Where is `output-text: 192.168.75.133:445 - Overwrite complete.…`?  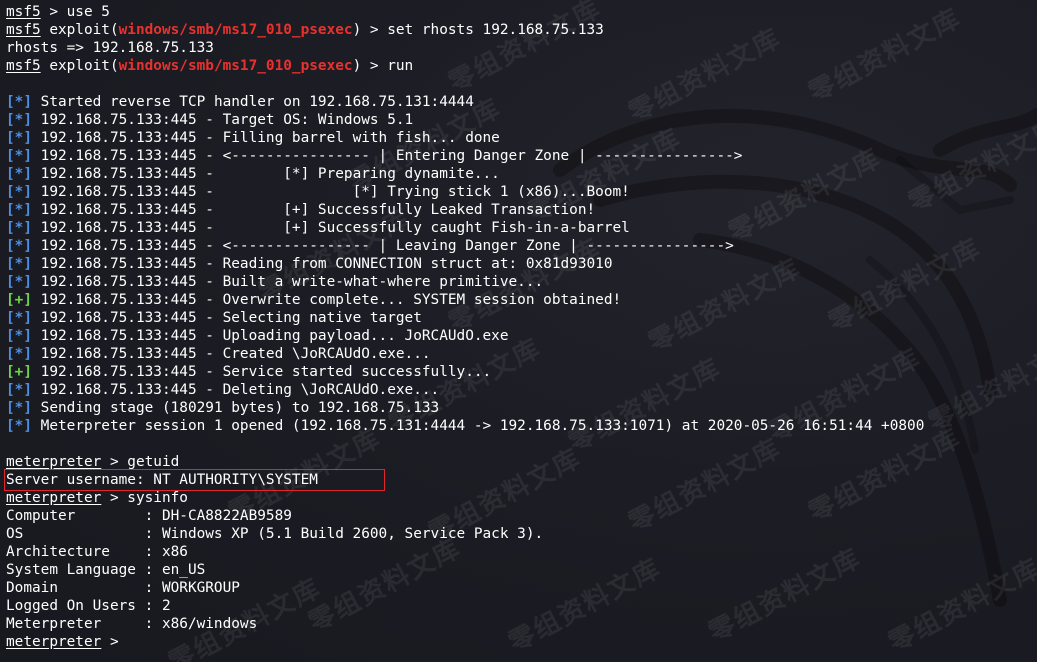
output-text: 192.168.75.133:445 - Overwrite complete.… is located at coordinates (327, 300).